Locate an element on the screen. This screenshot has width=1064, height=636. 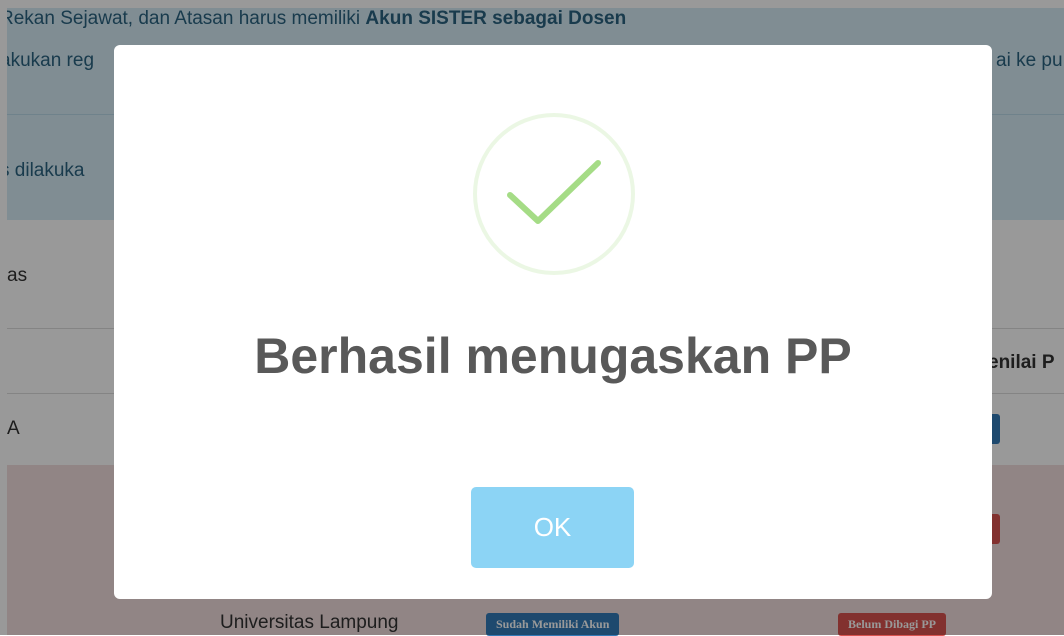
ok-button: OK is located at coordinates (552, 527).